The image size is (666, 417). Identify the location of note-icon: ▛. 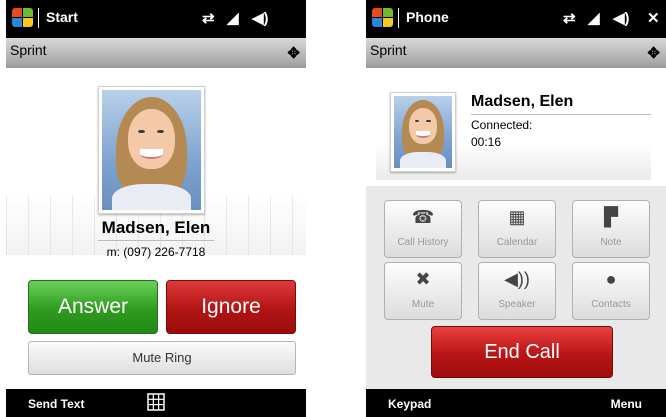
(611, 217).